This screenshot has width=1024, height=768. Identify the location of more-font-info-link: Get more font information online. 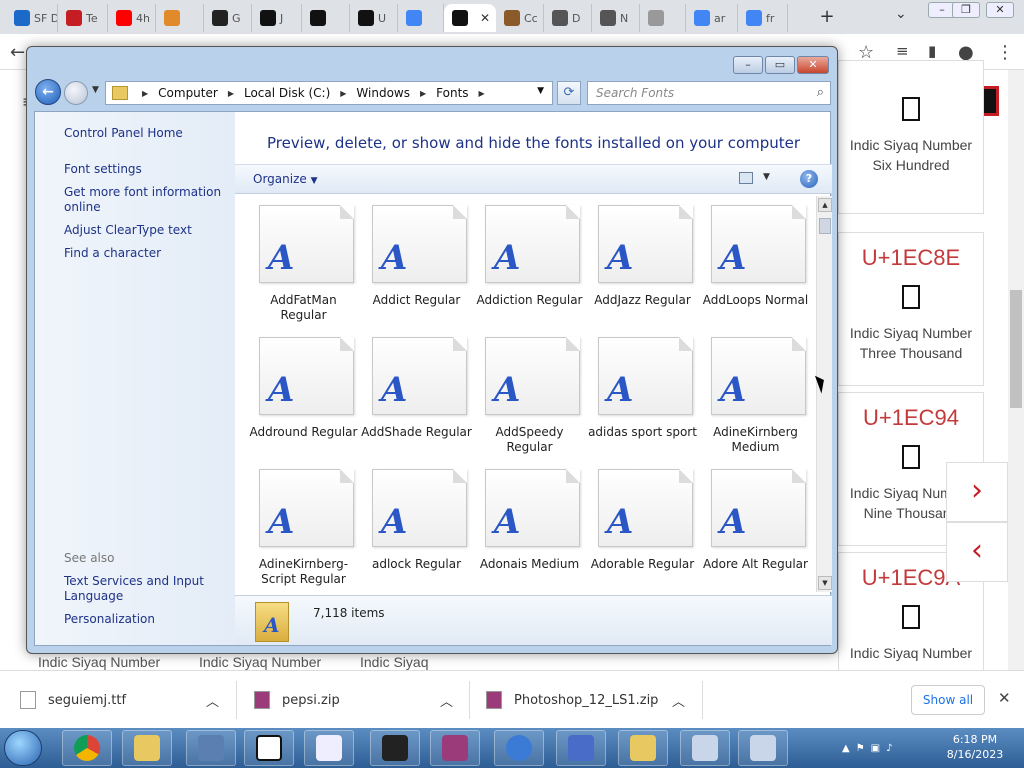
(144, 200).